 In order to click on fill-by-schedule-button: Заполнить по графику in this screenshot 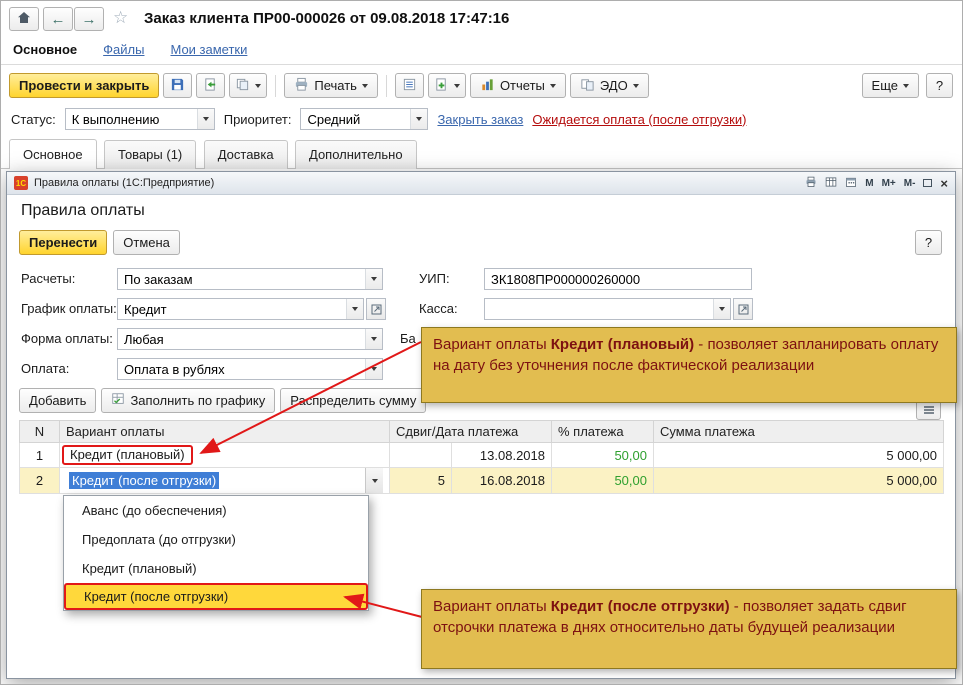, I will do `click(188, 400)`.